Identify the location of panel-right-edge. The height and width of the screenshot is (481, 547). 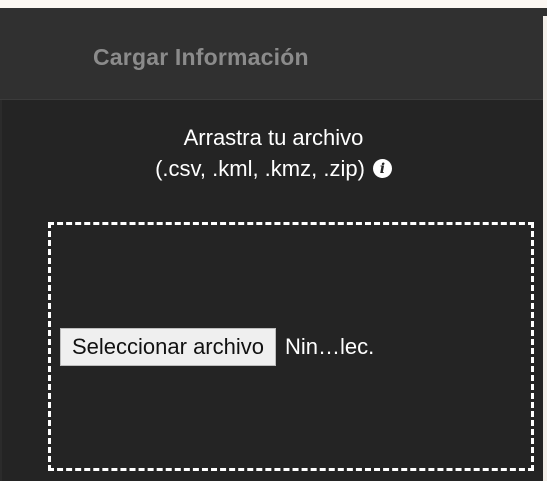
(545, 248).